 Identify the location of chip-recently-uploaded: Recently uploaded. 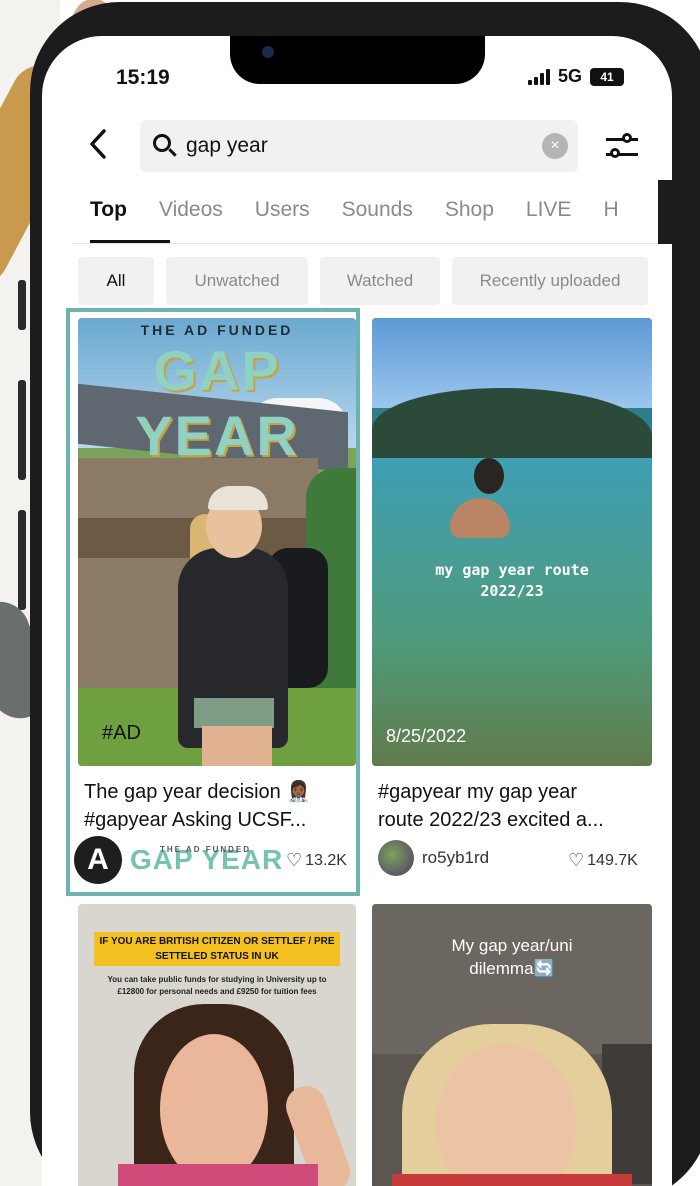
(550, 281).